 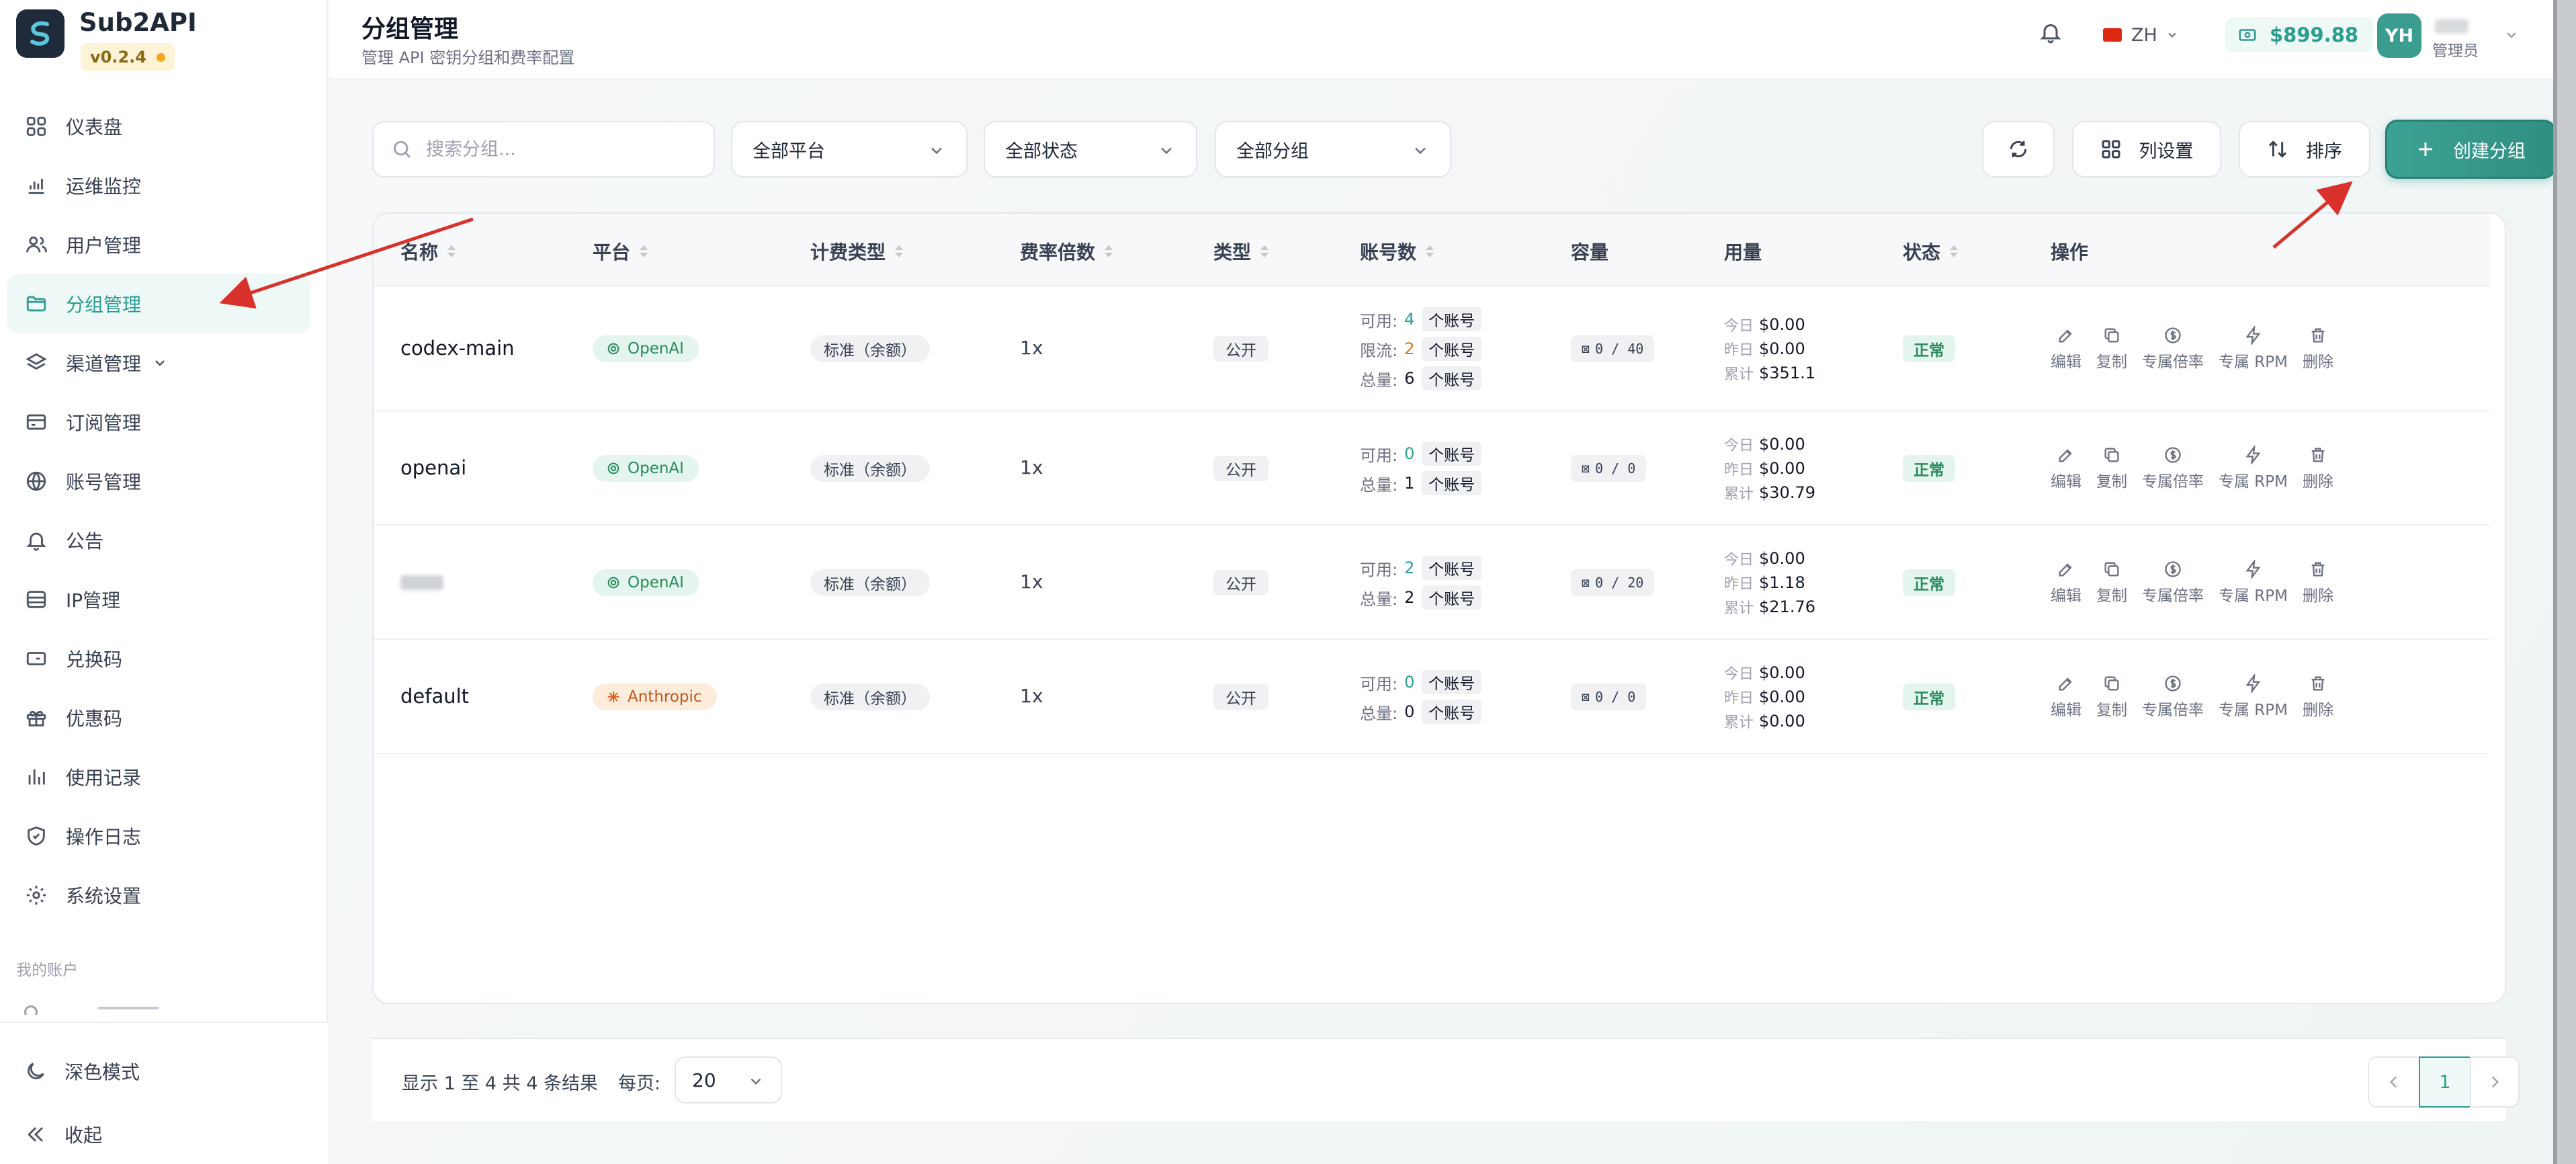 What do you see at coordinates (1066, 251) in the screenshot?
I see `column-header: 费率倍数` at bounding box center [1066, 251].